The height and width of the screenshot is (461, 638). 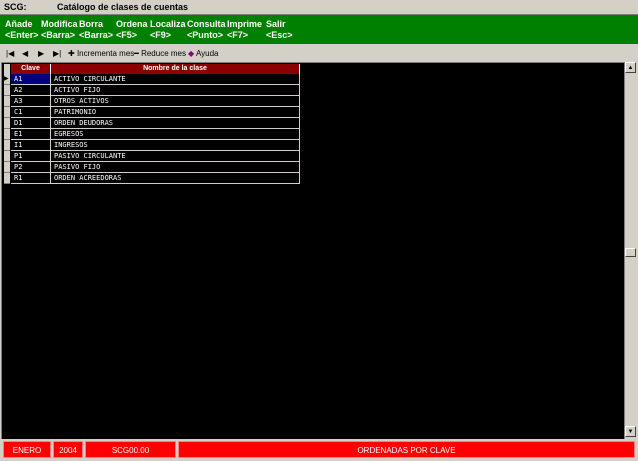 I want to click on table-row: D1 ORDEN DEUDORAS, so click(x=152, y=123).